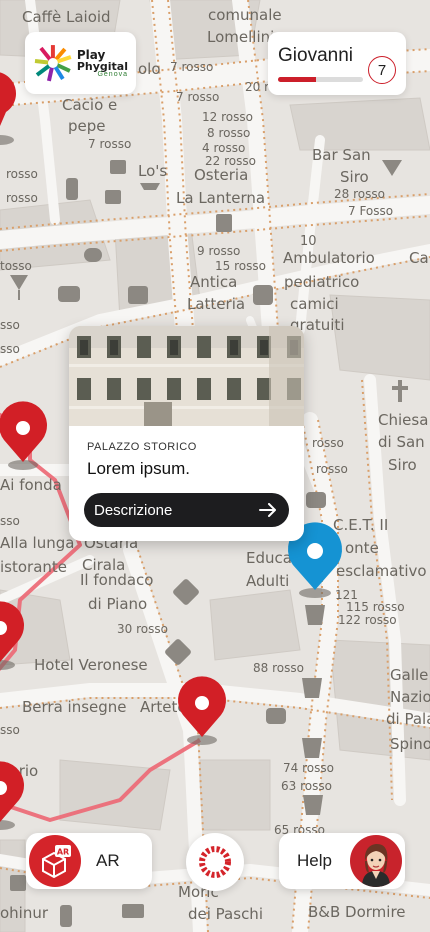 The width and height of the screenshot is (430, 932). Describe the element at coordinates (91, 665) in the screenshot. I see `map-label: Hotel Veronese` at that location.